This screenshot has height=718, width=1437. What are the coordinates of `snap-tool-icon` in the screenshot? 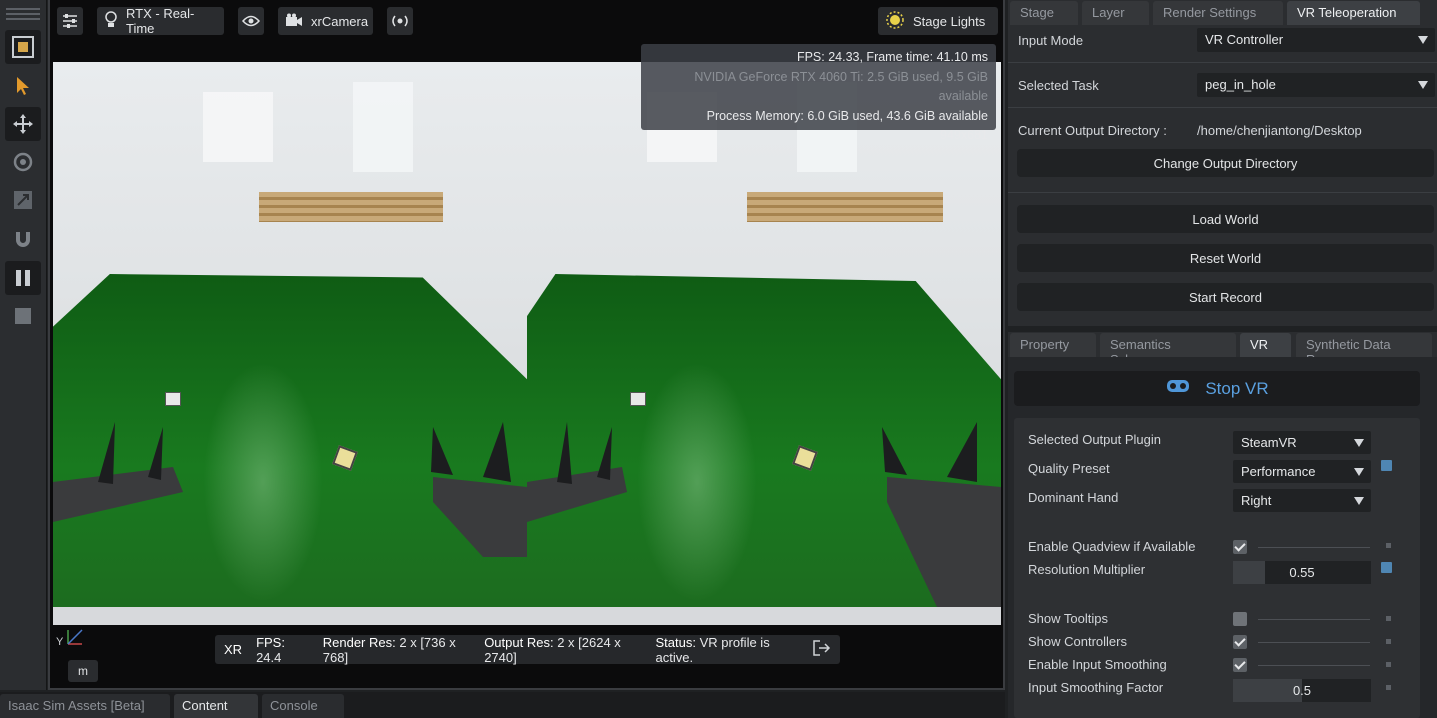 It's located at (23, 47).